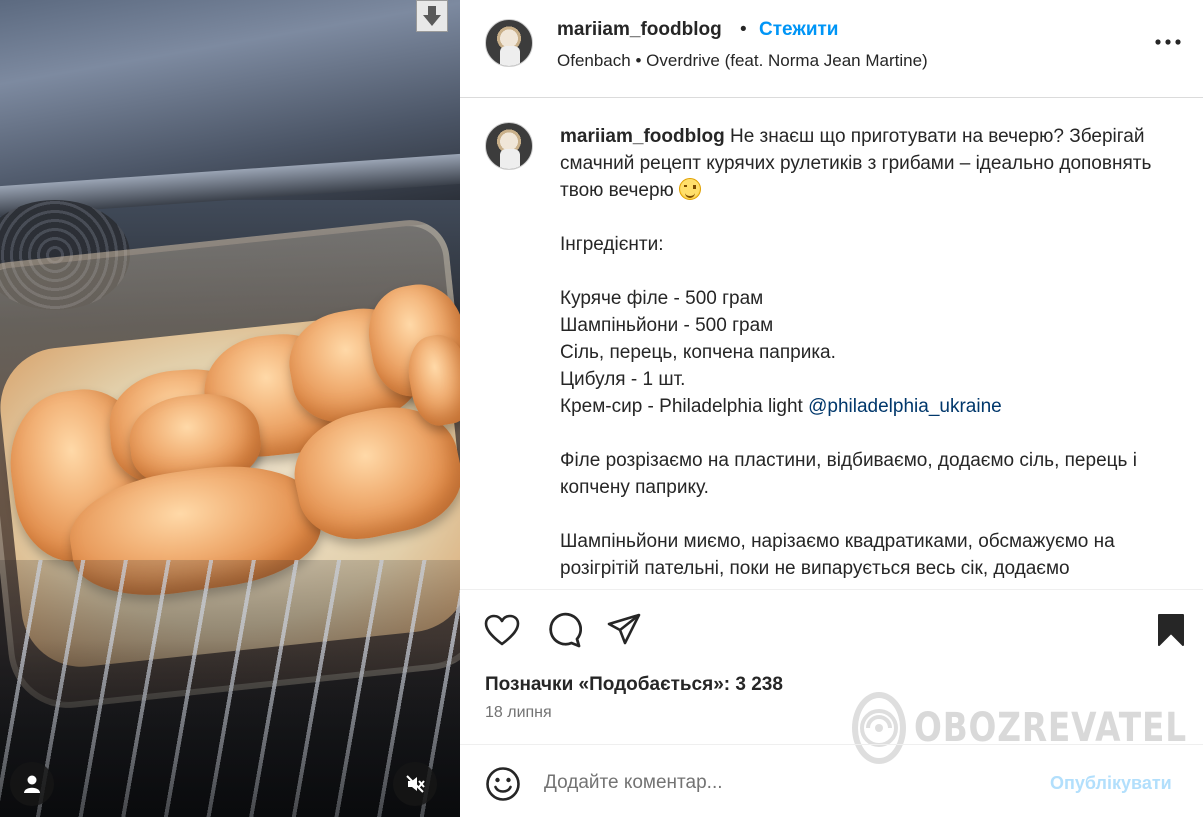 This screenshot has width=1203, height=817. I want to click on emoji-icon, so click(503, 784).